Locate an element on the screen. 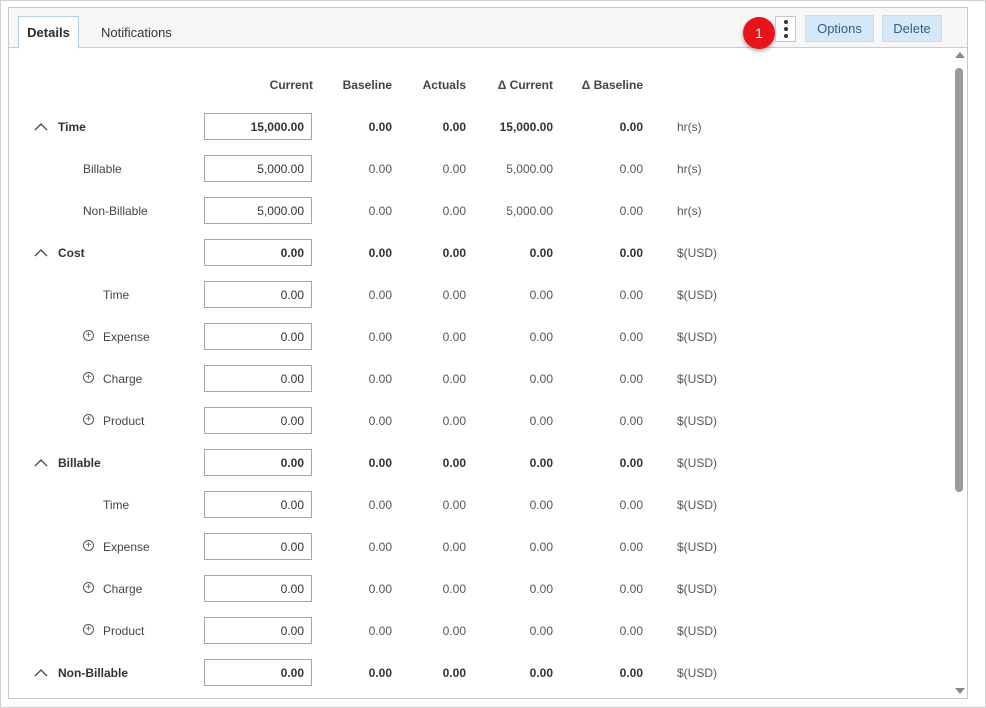 This screenshot has width=986, height=708. vertical-scrollbar is located at coordinates (959, 375).